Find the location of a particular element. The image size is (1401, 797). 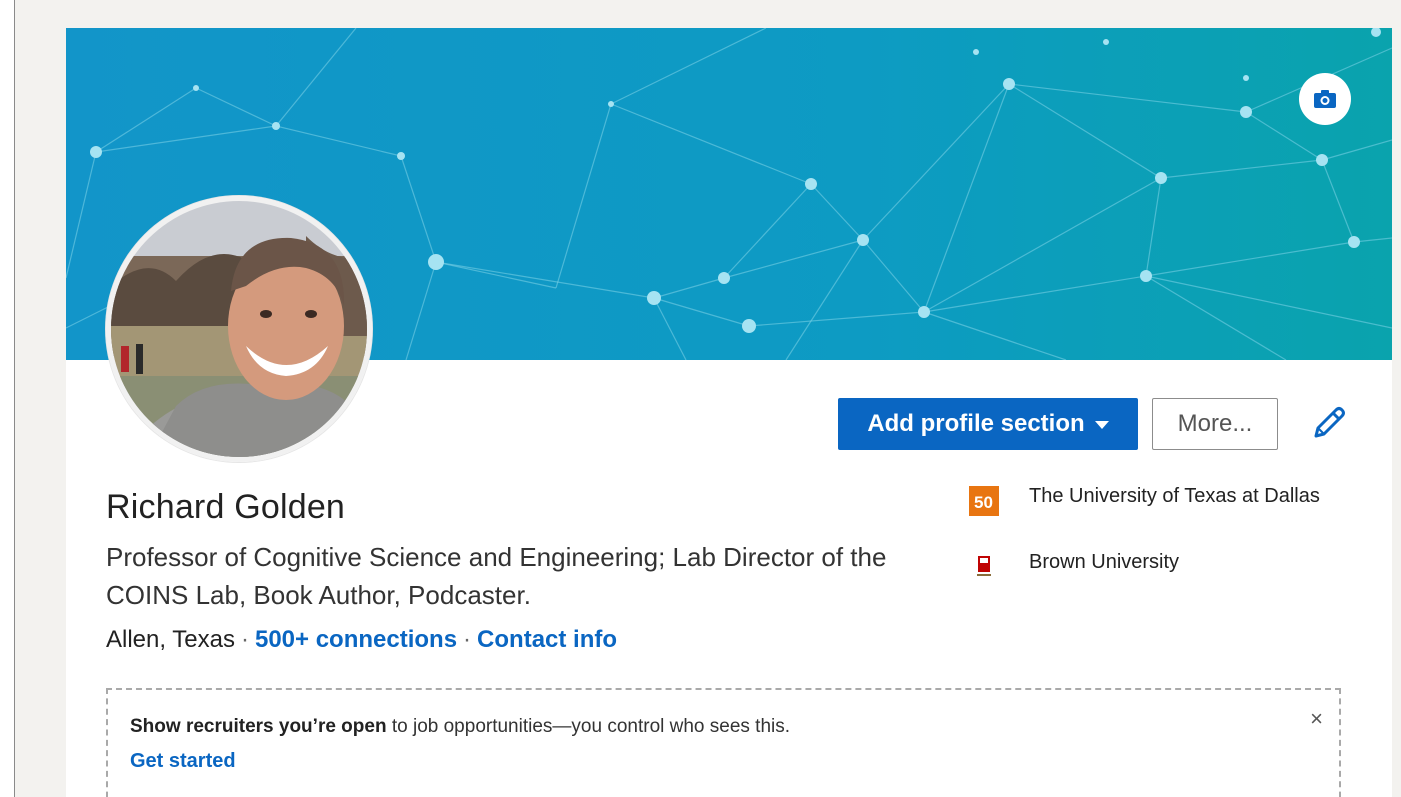

edit-profile-button is located at coordinates (1328, 424).